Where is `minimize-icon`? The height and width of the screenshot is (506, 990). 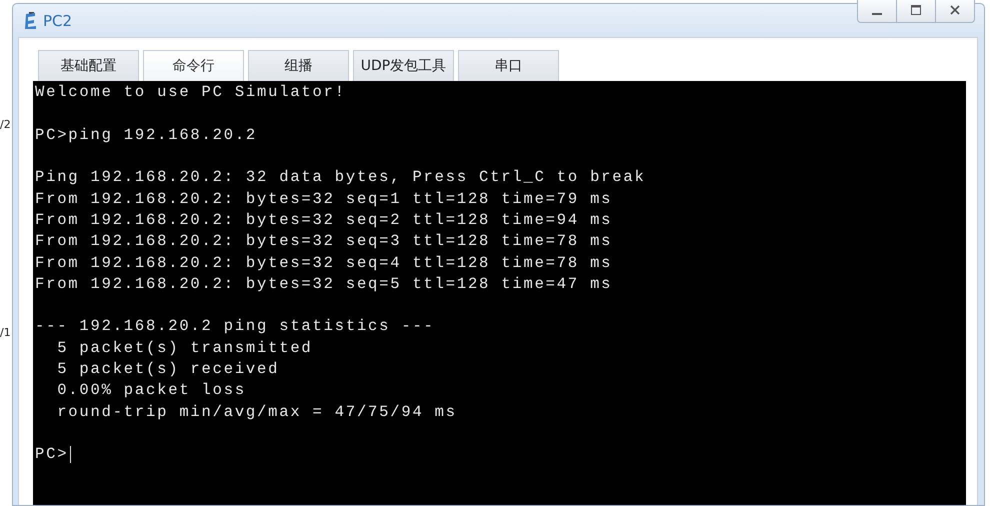 minimize-icon is located at coordinates (877, 14).